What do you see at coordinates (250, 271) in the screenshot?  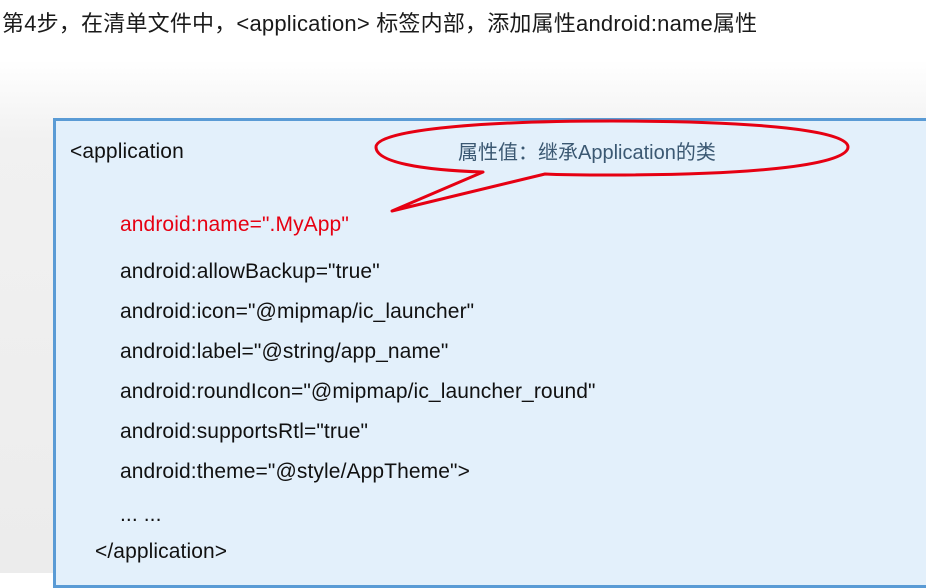 I see `code-attr-allowbackup: android:allowBackup="true"` at bounding box center [250, 271].